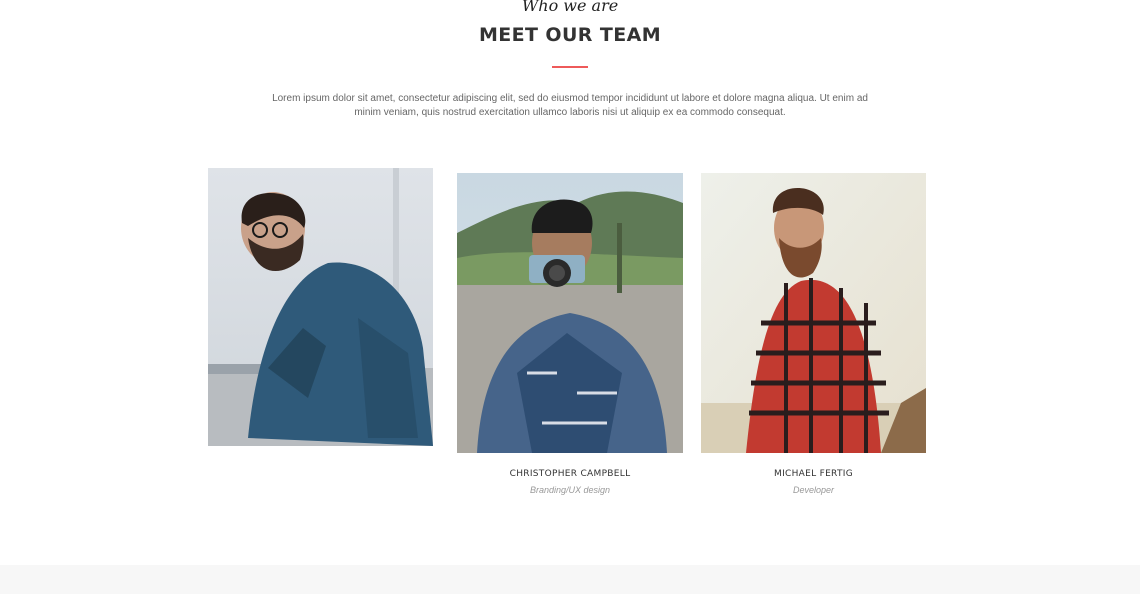 This screenshot has height=594, width=1140. What do you see at coordinates (570, 7) in the screenshot?
I see `section-tagline: Who we are` at bounding box center [570, 7].